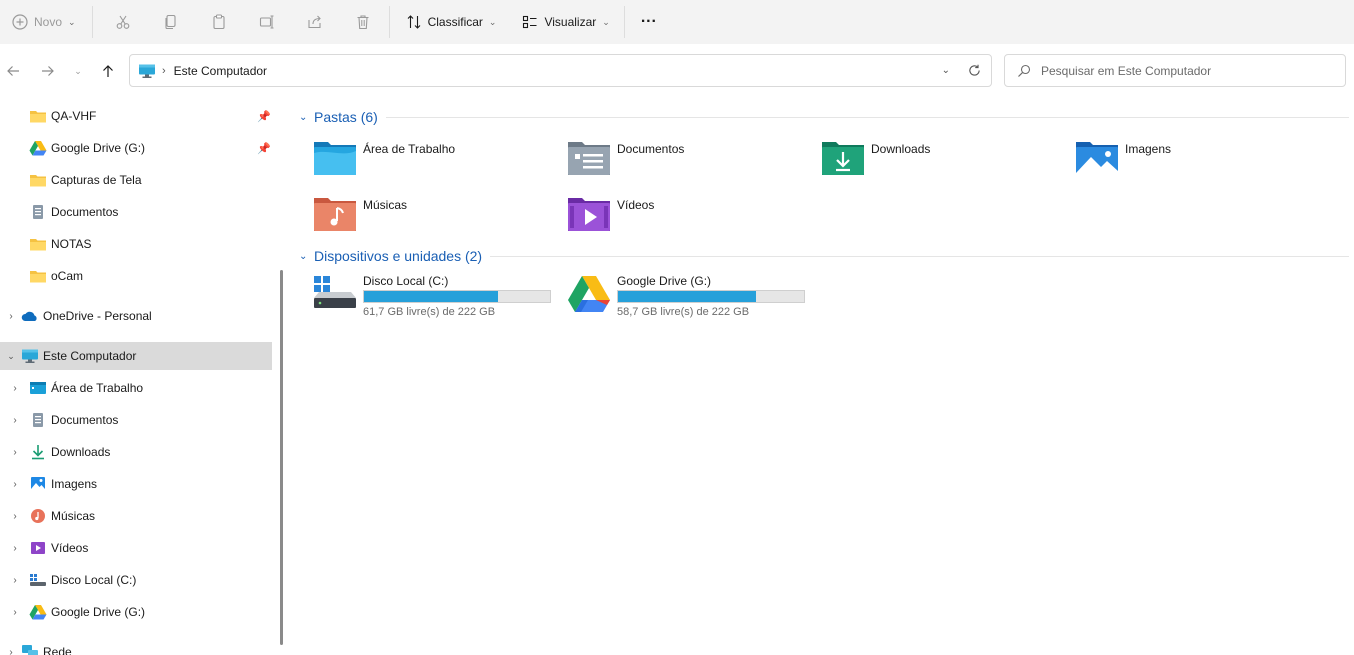  I want to click on drive-label: Disco Local (C:), so click(406, 281).